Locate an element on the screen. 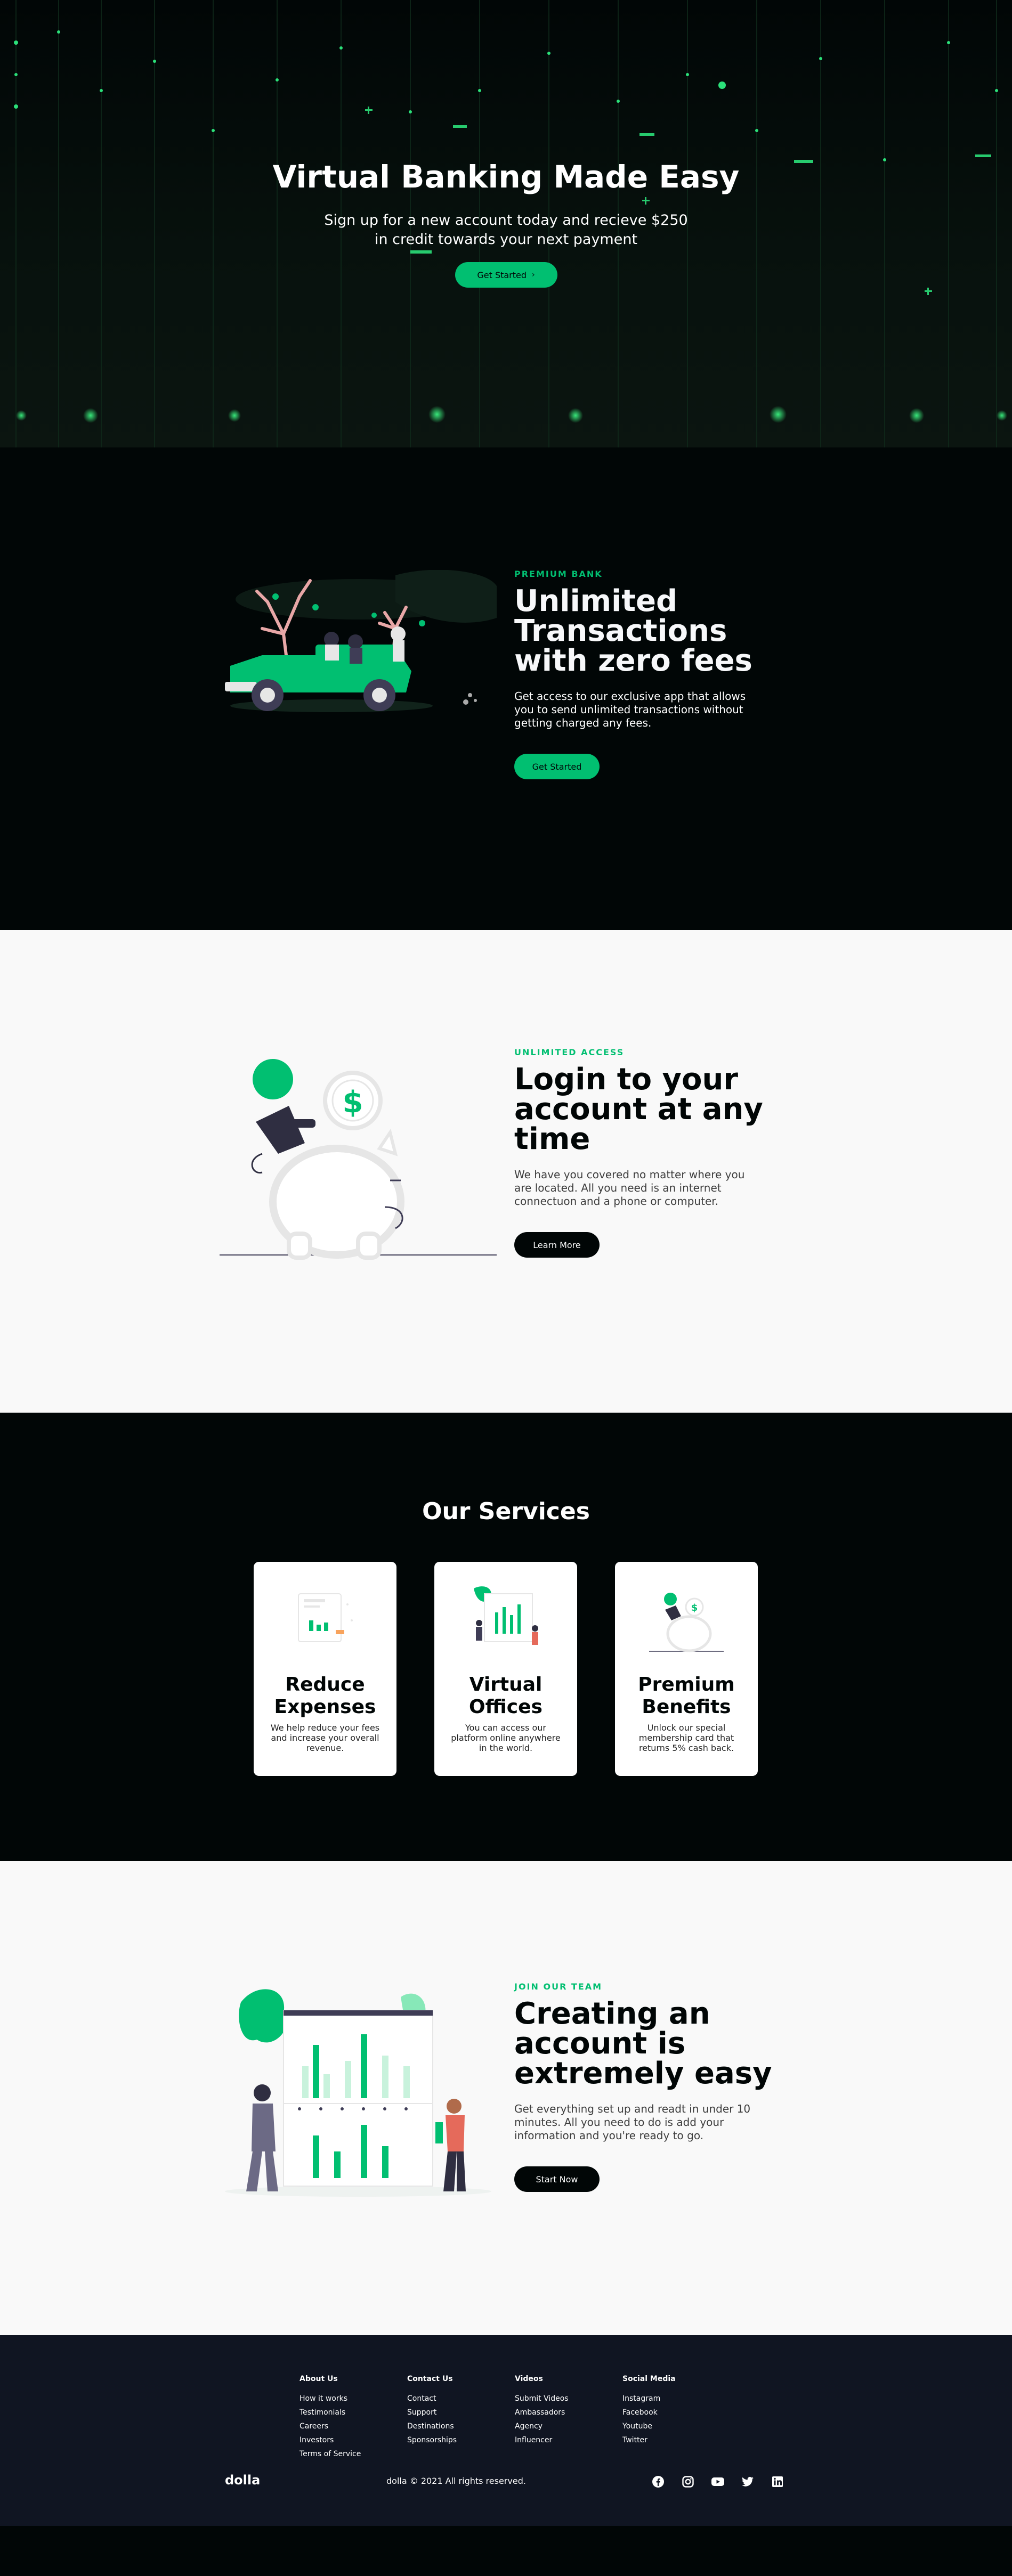 The width and height of the screenshot is (1012, 2576). footer-column-title: Contact Us is located at coordinates (430, 2379).